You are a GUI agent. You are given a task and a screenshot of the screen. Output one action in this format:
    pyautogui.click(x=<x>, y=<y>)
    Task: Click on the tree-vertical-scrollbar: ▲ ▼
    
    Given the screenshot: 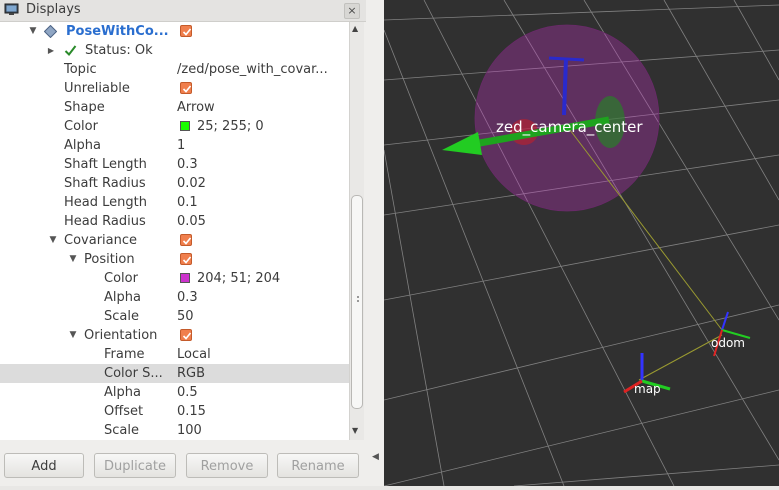 What is the action you would take?
    pyautogui.click(x=356, y=231)
    